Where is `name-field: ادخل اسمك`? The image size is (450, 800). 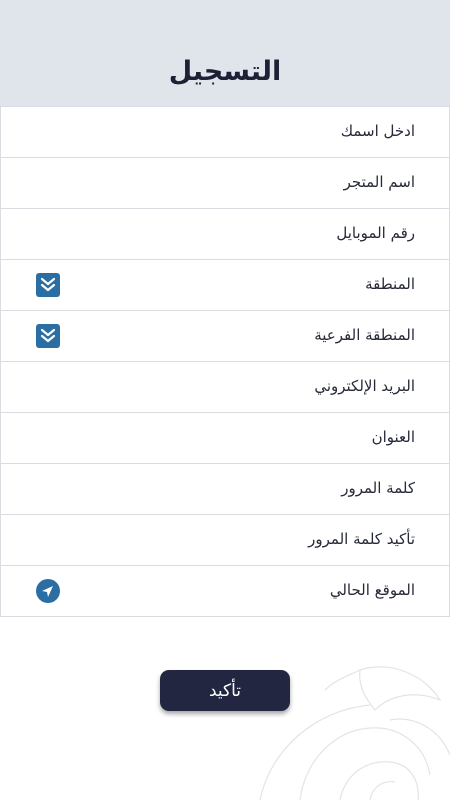 name-field: ادخل اسمك is located at coordinates (225, 132).